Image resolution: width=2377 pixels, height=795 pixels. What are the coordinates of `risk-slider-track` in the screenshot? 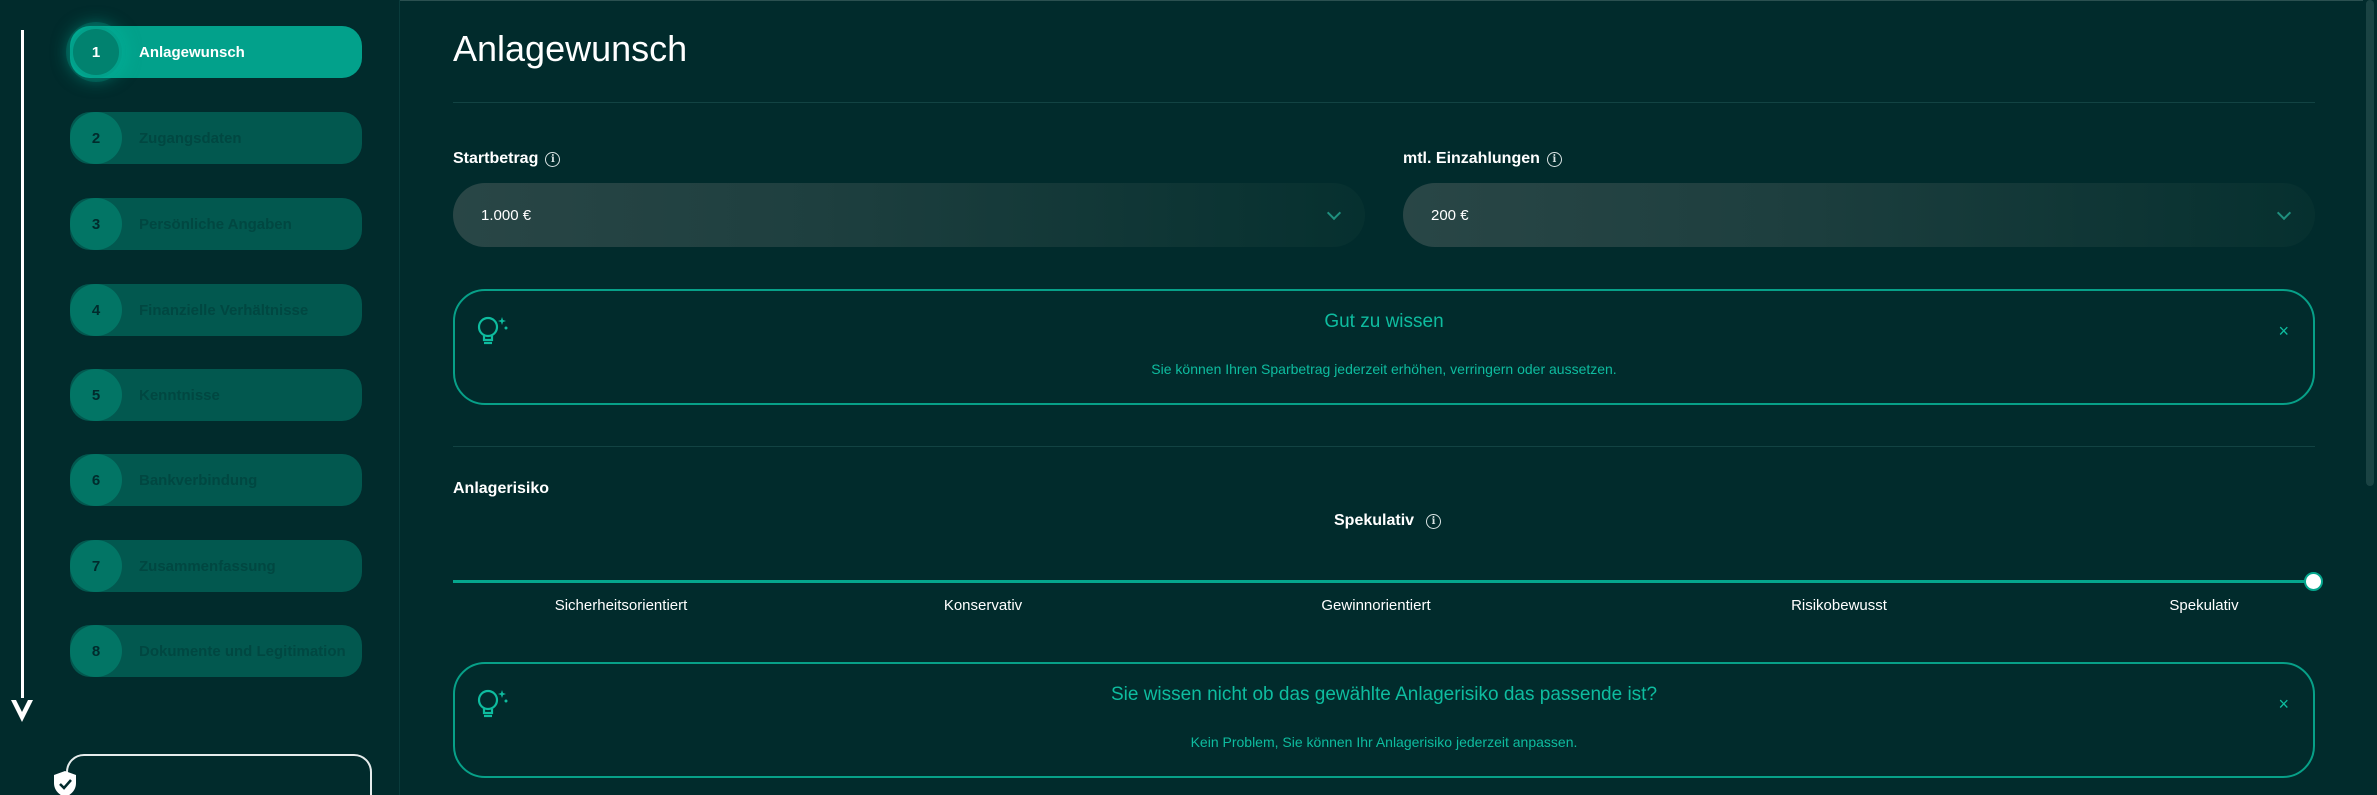 It's located at (1384, 581).